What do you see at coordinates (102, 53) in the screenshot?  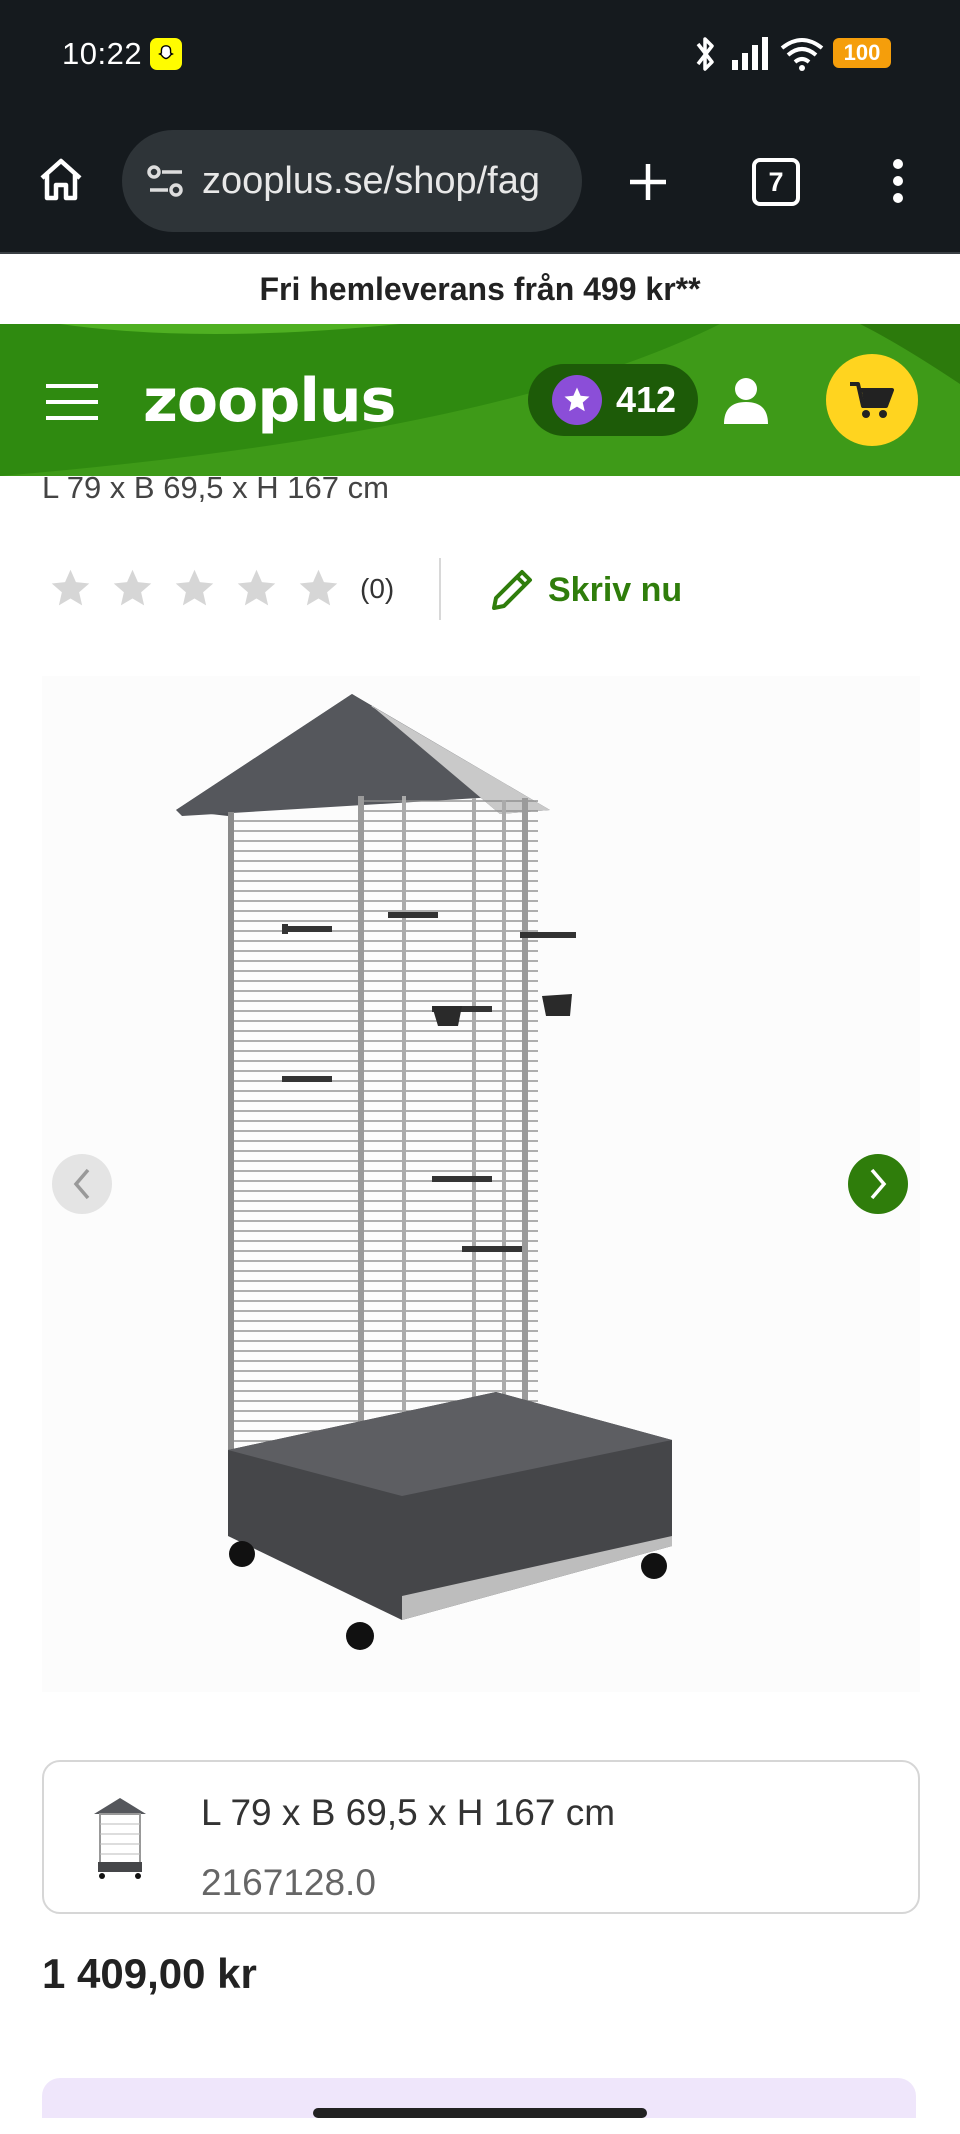 I see `status-time: 10:22` at bounding box center [102, 53].